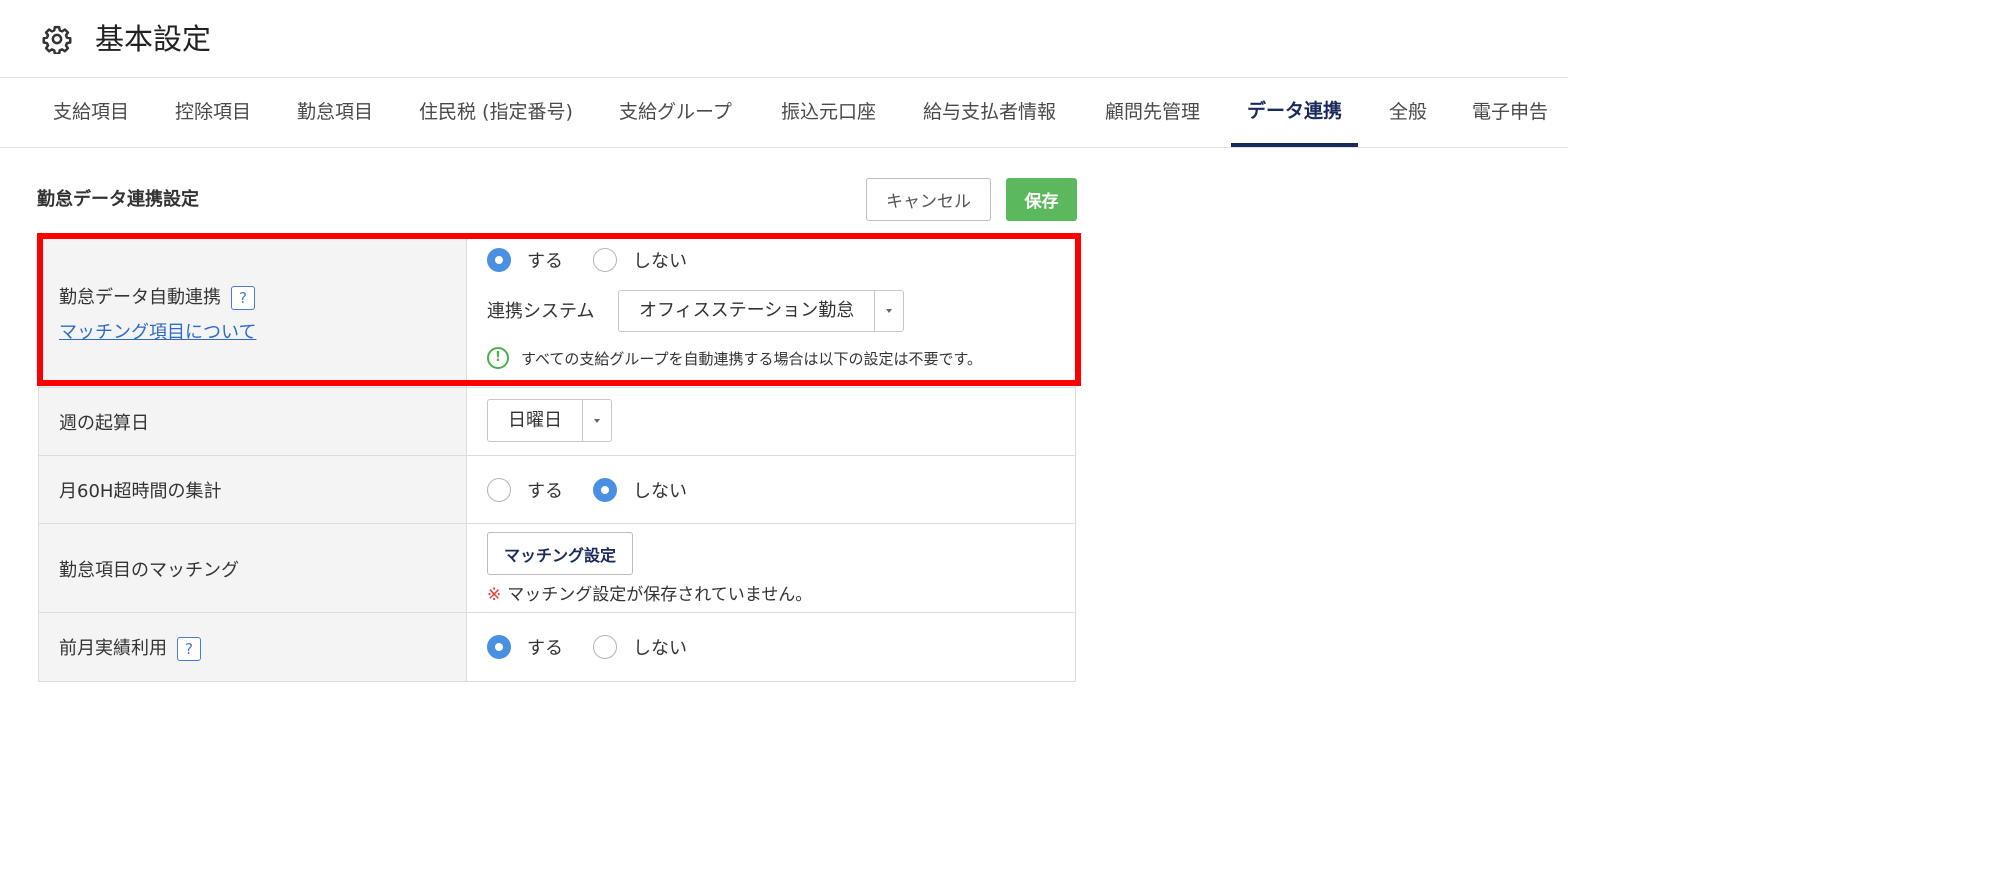 This screenshot has height=883, width=2000. What do you see at coordinates (149, 570) in the screenshot?
I see `row-label: 勤怠項目のマッチング` at bounding box center [149, 570].